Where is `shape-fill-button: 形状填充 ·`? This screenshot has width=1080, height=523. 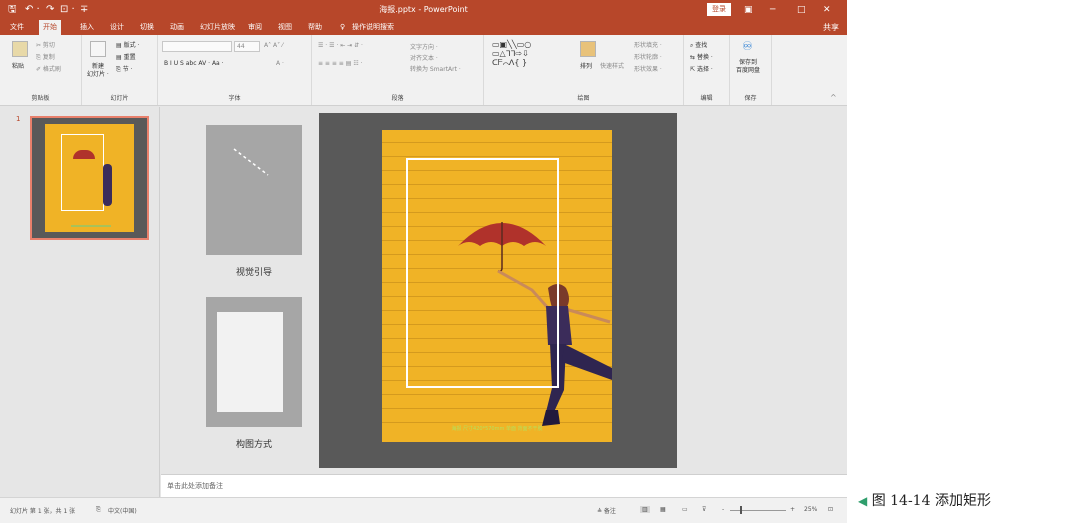
shape-fill-button: 形状填充 · is located at coordinates (648, 44).